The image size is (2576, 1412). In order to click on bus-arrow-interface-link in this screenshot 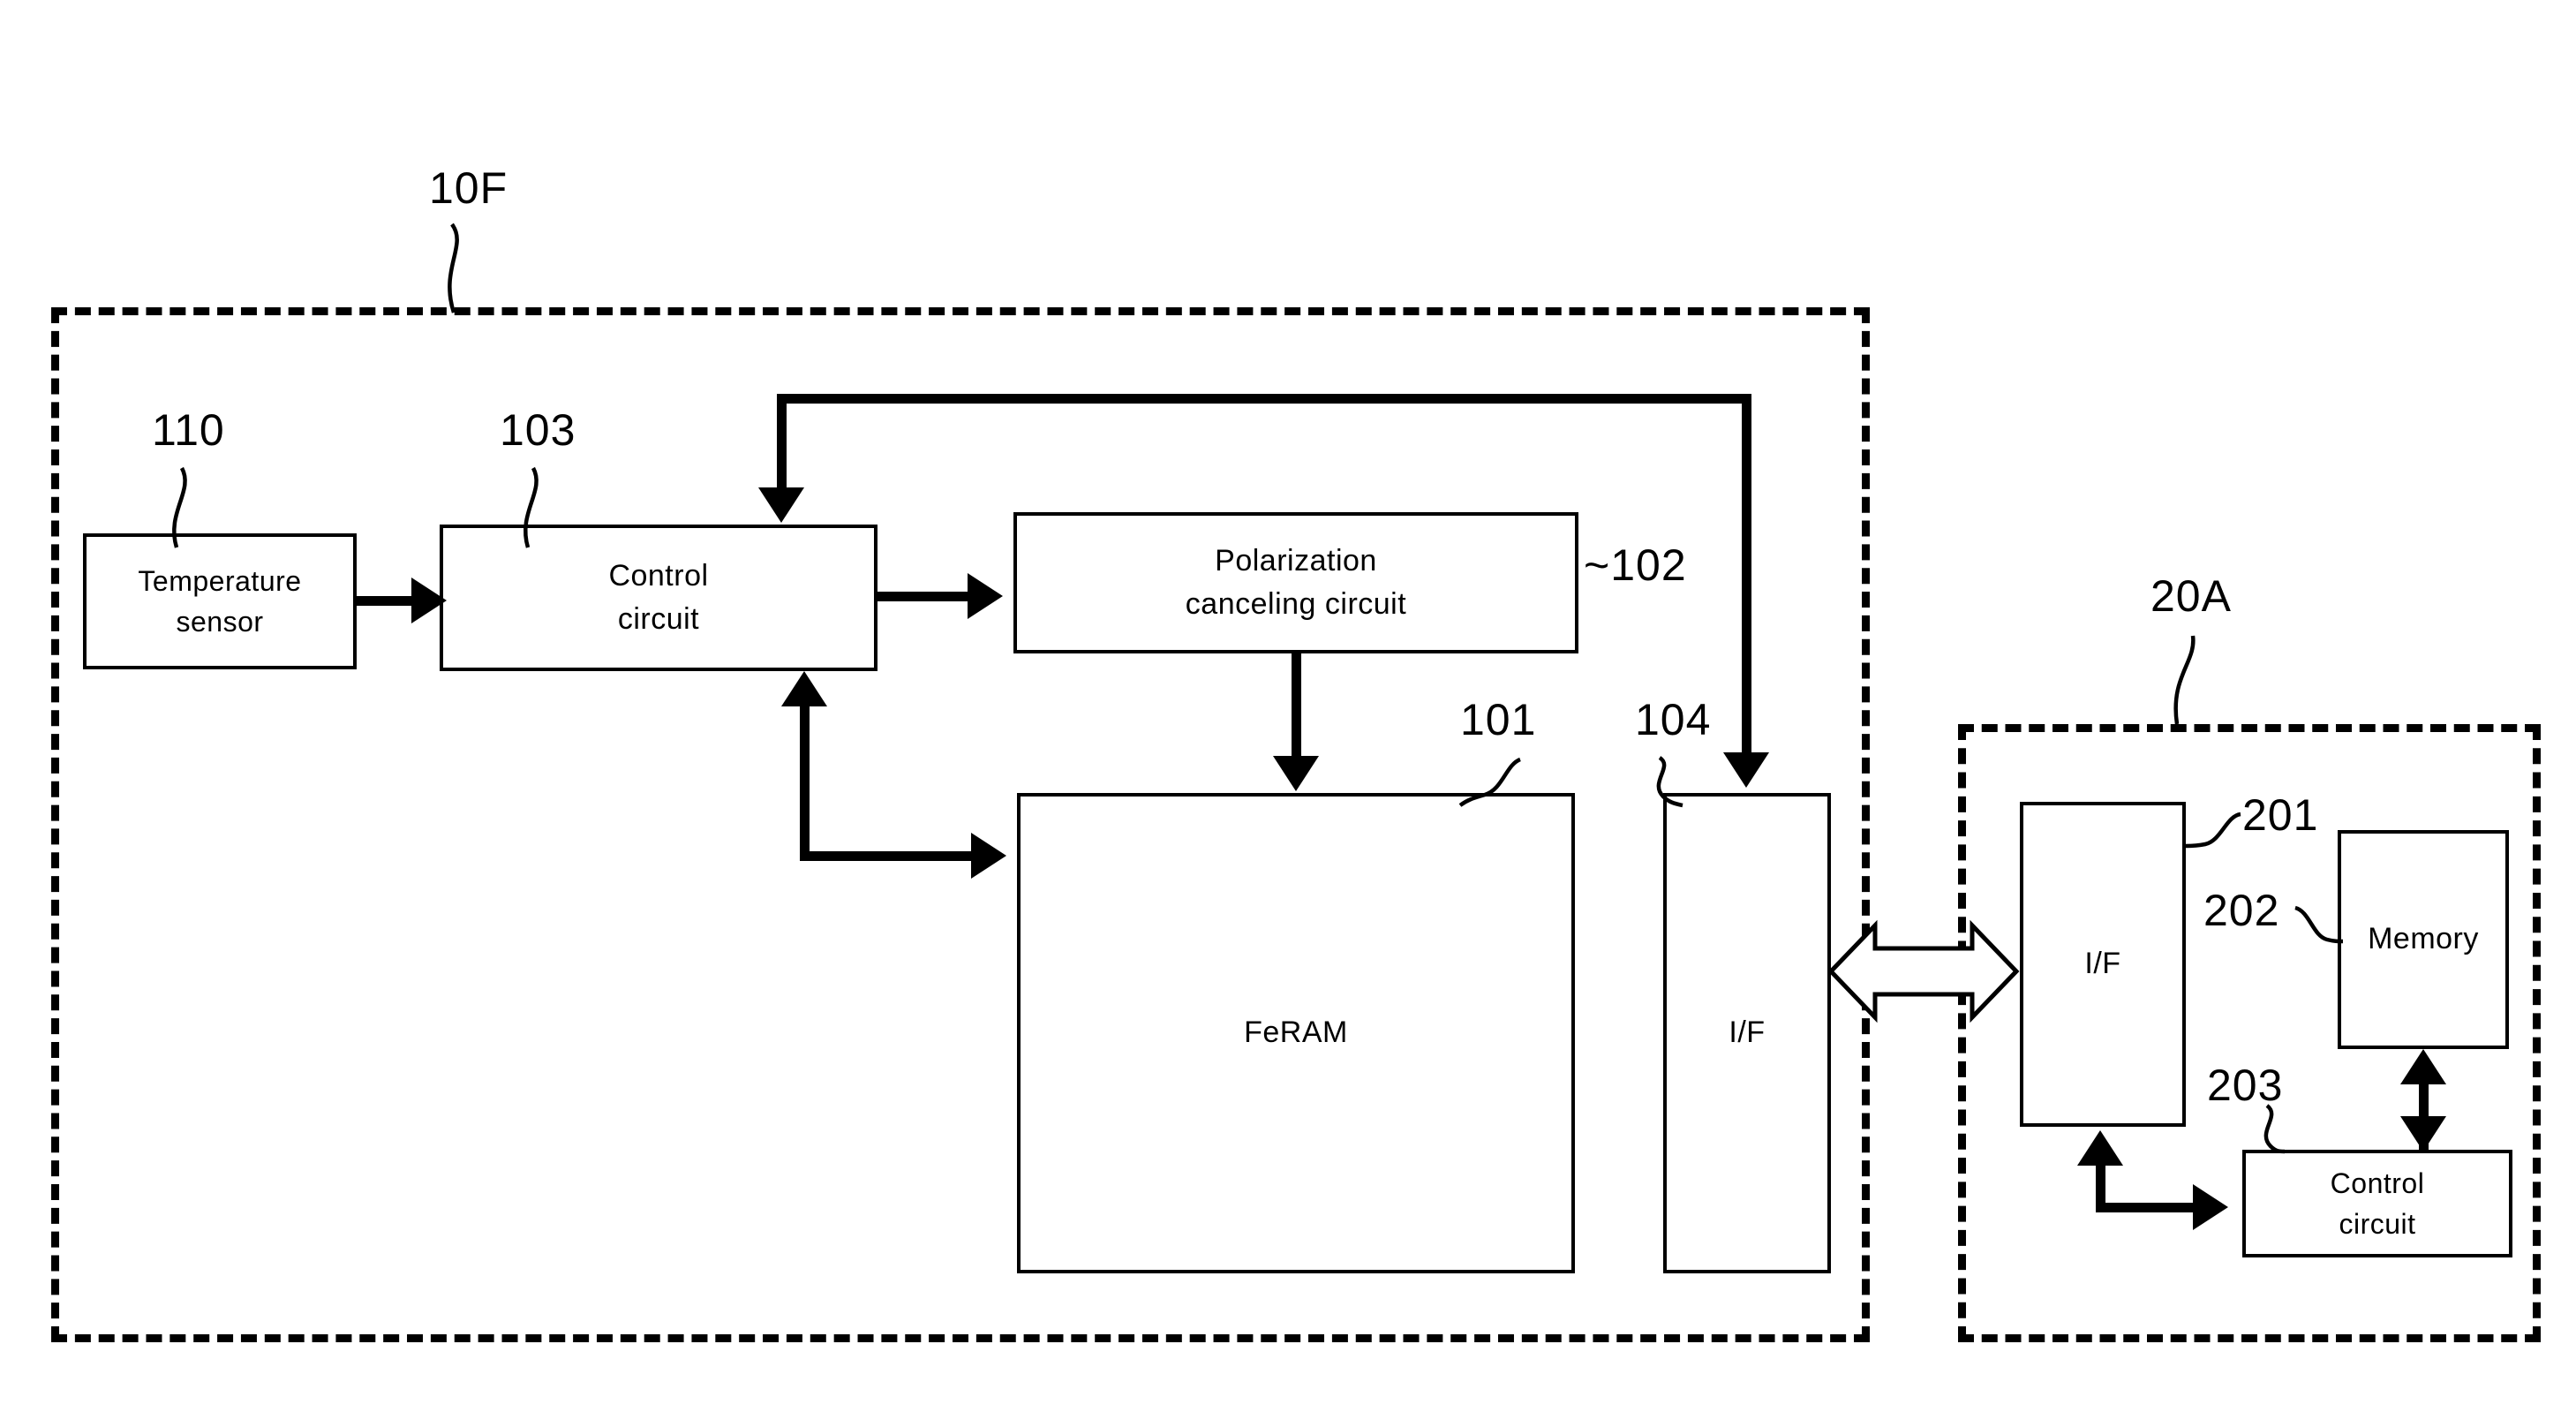, I will do `click(1924, 971)`.